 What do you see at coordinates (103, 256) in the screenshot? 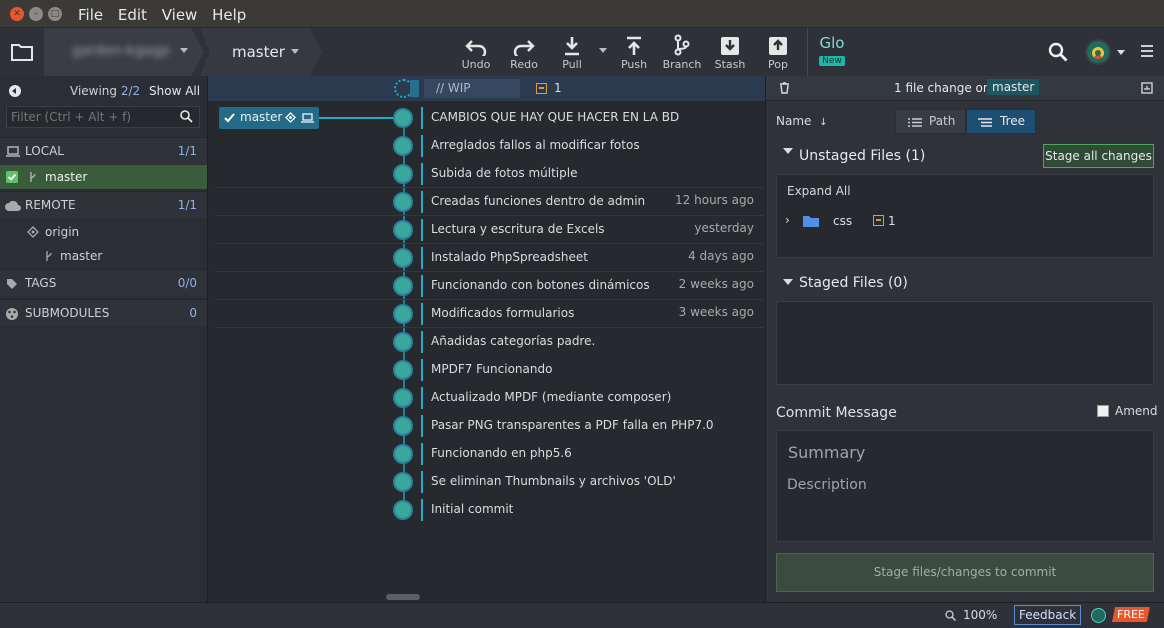
I see `remote-branch-master: master` at bounding box center [103, 256].